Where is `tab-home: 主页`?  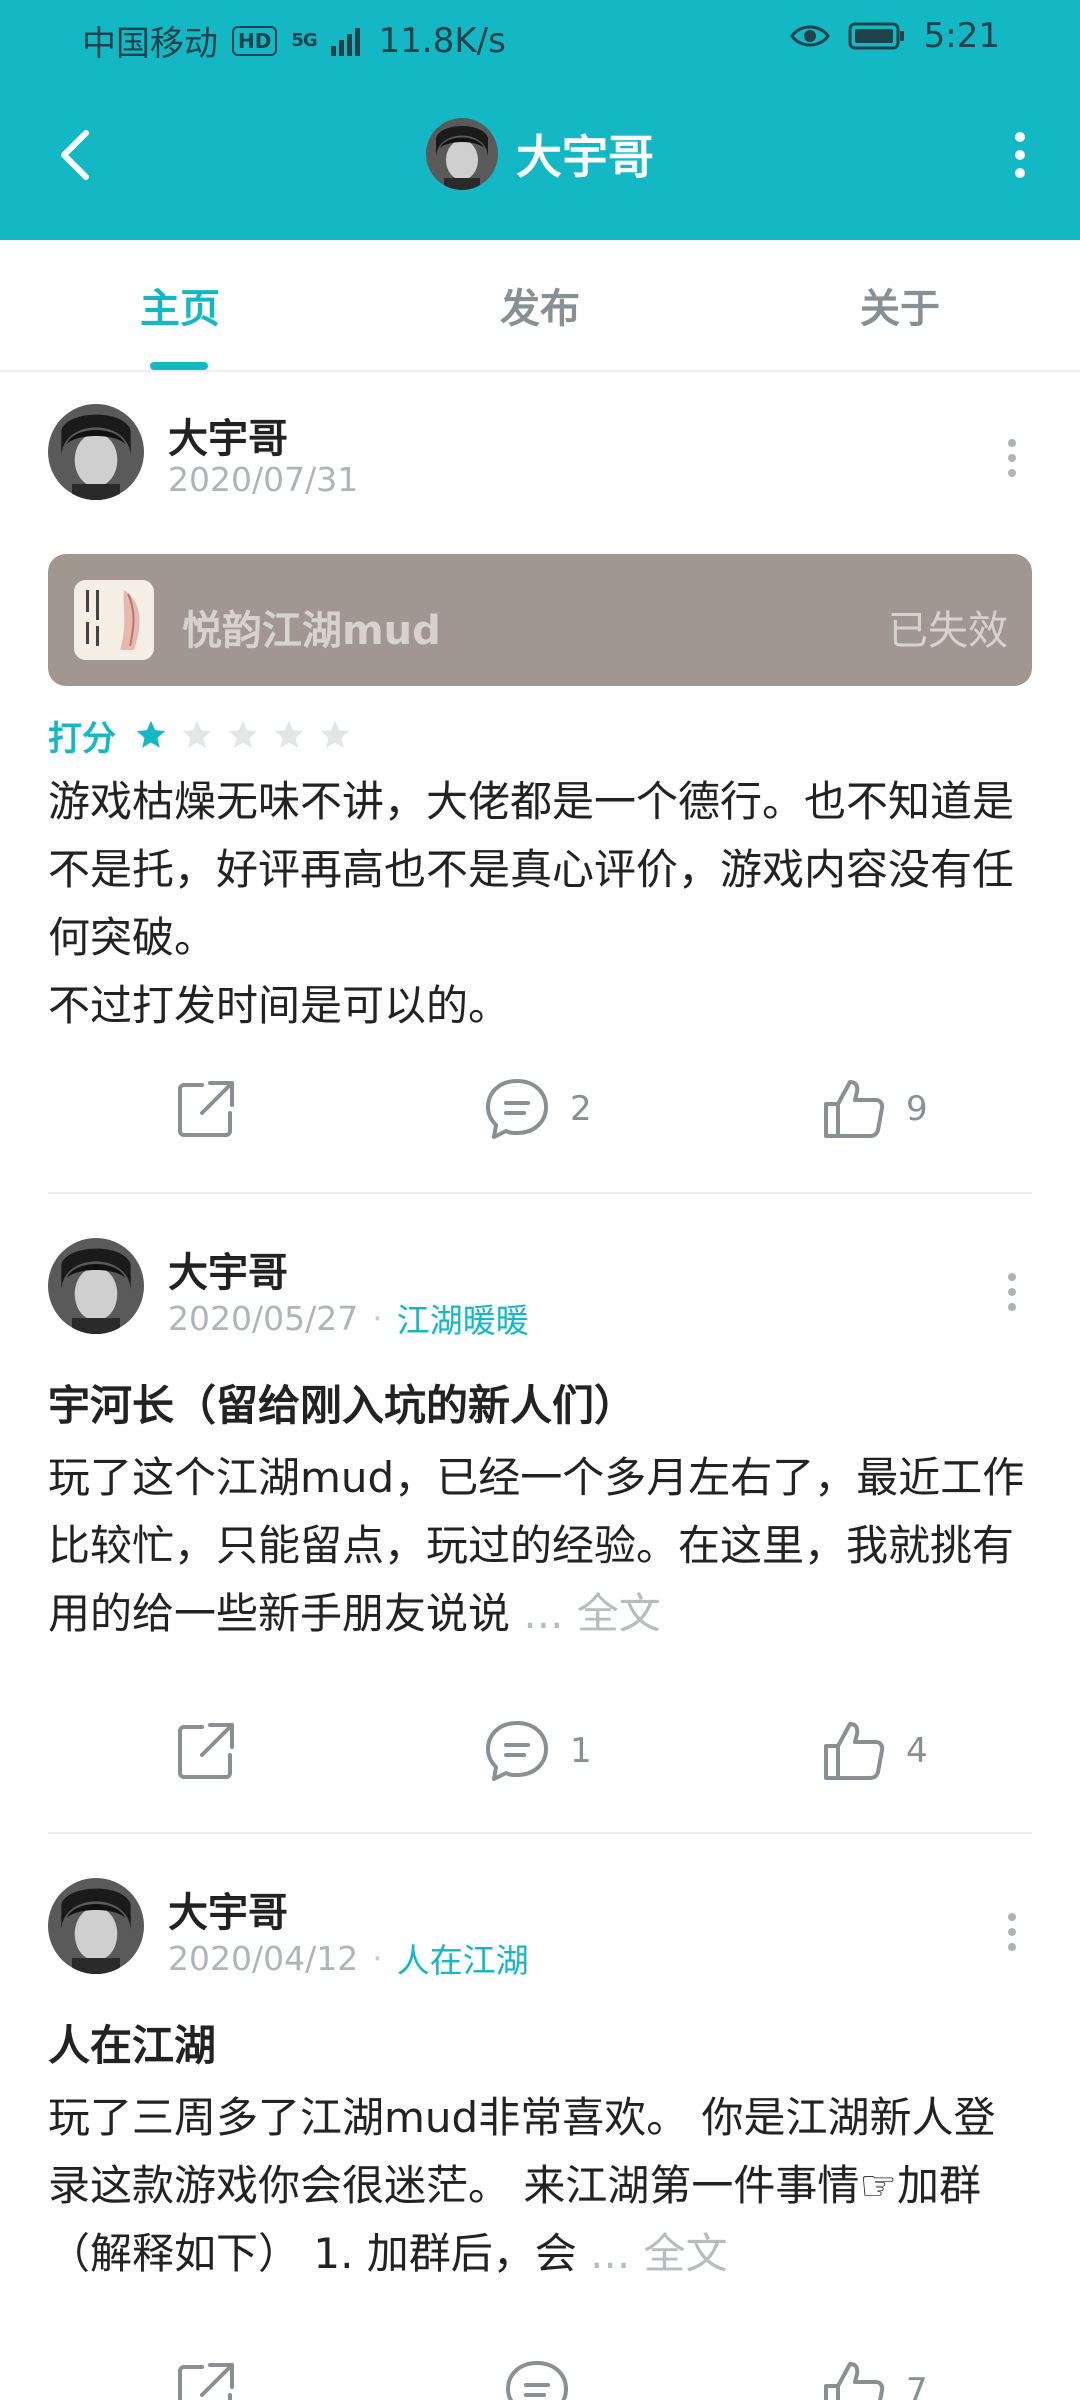 tab-home: 主页 is located at coordinates (180, 305).